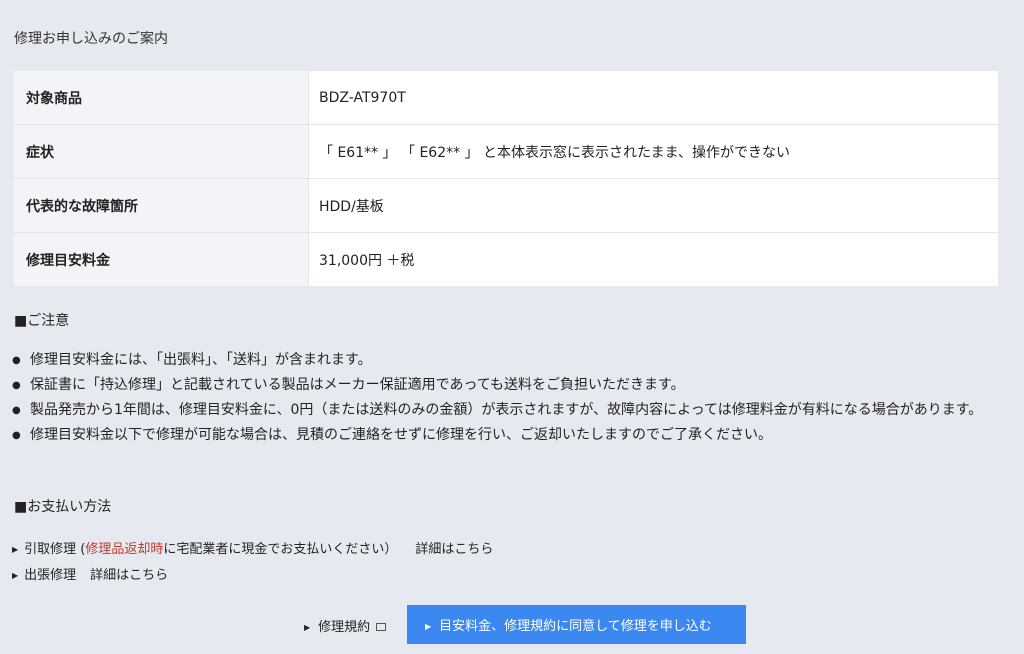 The height and width of the screenshot is (654, 1024). I want to click on row-value: 31,000円 ＋税, so click(367, 260).